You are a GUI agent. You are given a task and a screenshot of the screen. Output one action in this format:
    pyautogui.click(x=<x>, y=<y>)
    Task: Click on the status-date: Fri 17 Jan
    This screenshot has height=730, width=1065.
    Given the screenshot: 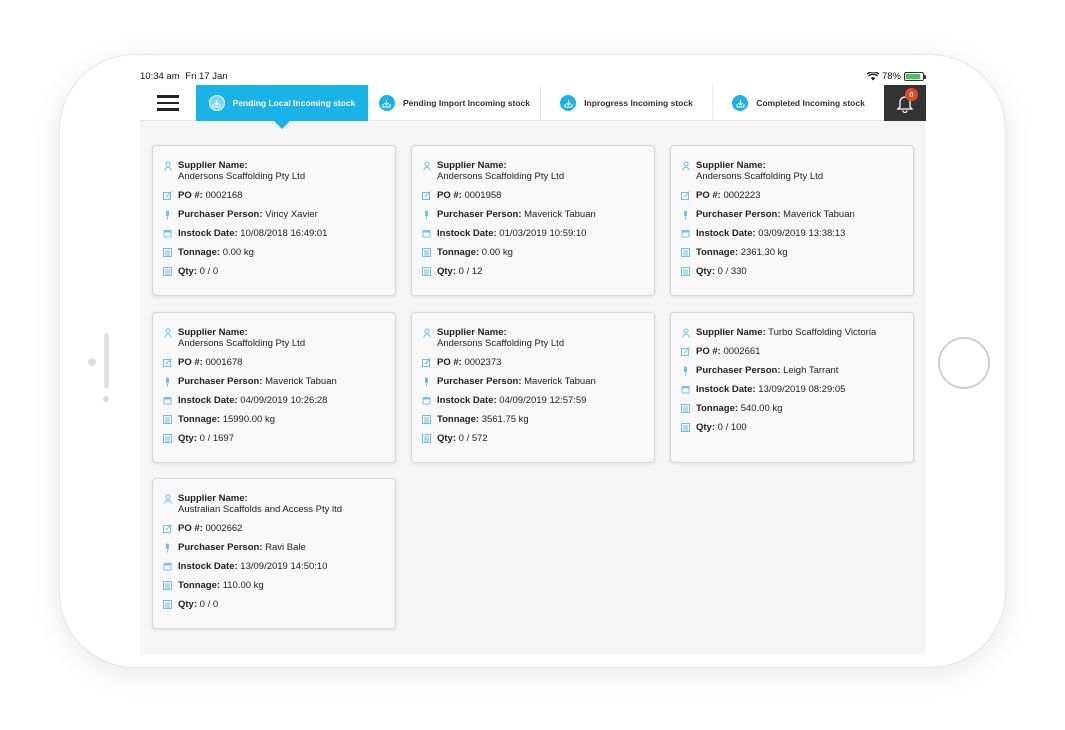 What is the action you would take?
    pyautogui.click(x=206, y=76)
    